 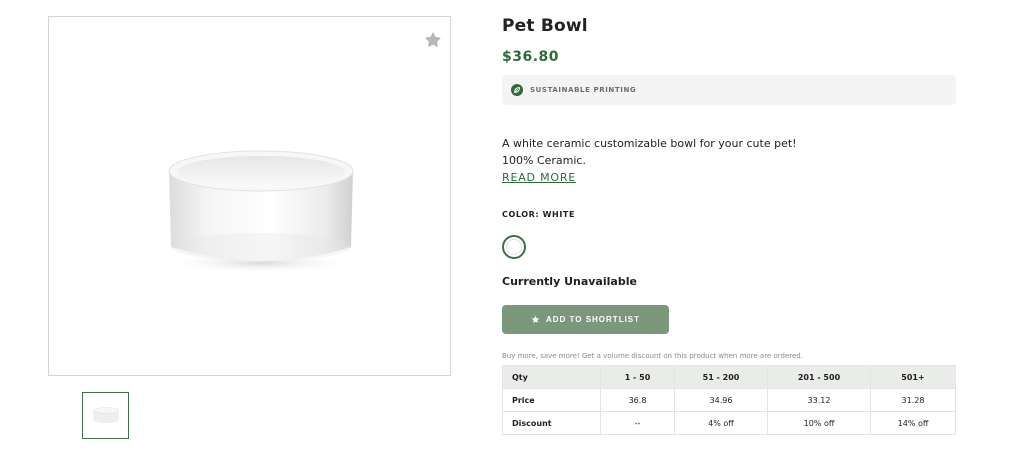 I want to click on product-title: Pet Bowl, so click(x=545, y=26).